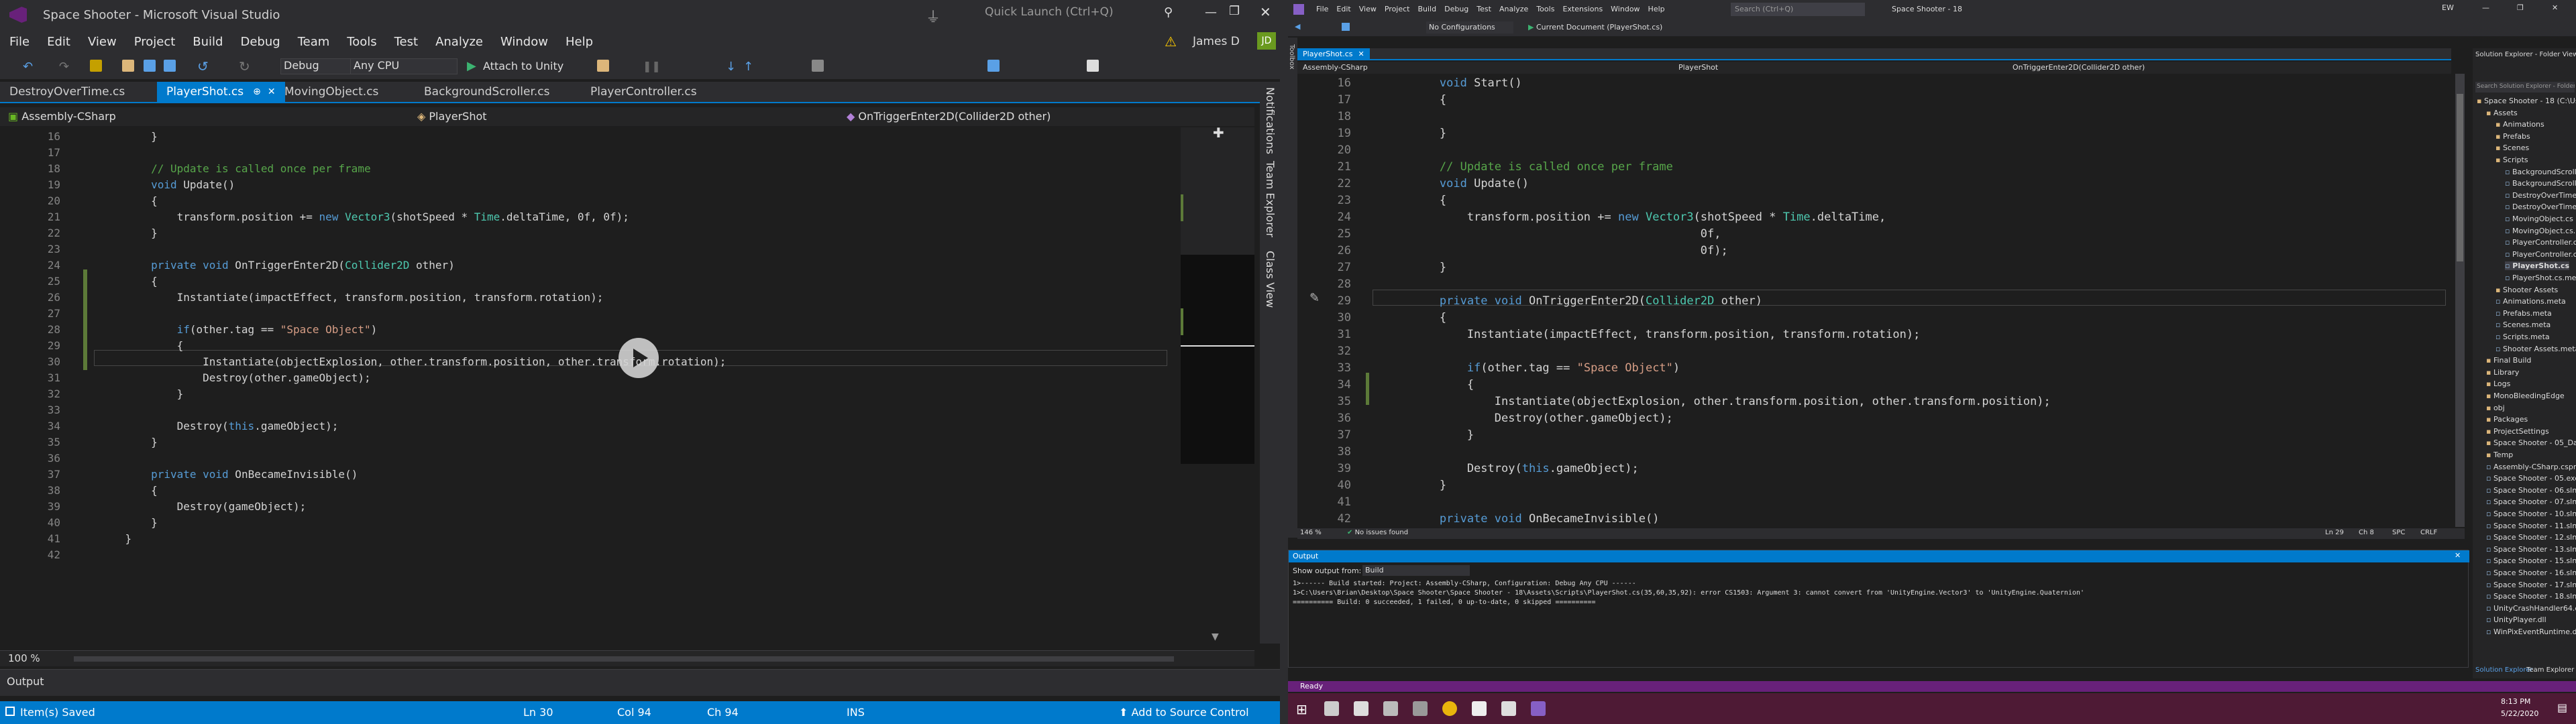  What do you see at coordinates (1595, 27) in the screenshot?
I see `r-start-button: ▶ Current Document (PlayerShot.cs)` at bounding box center [1595, 27].